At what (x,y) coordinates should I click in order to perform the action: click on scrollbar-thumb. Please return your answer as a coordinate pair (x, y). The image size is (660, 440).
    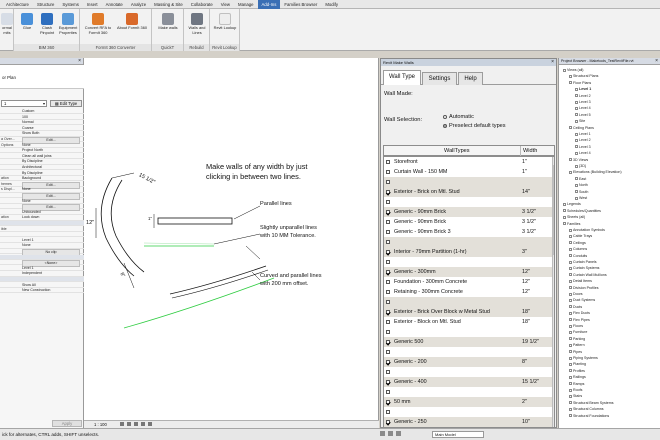
    Looking at the image, I should click on (553, 210).